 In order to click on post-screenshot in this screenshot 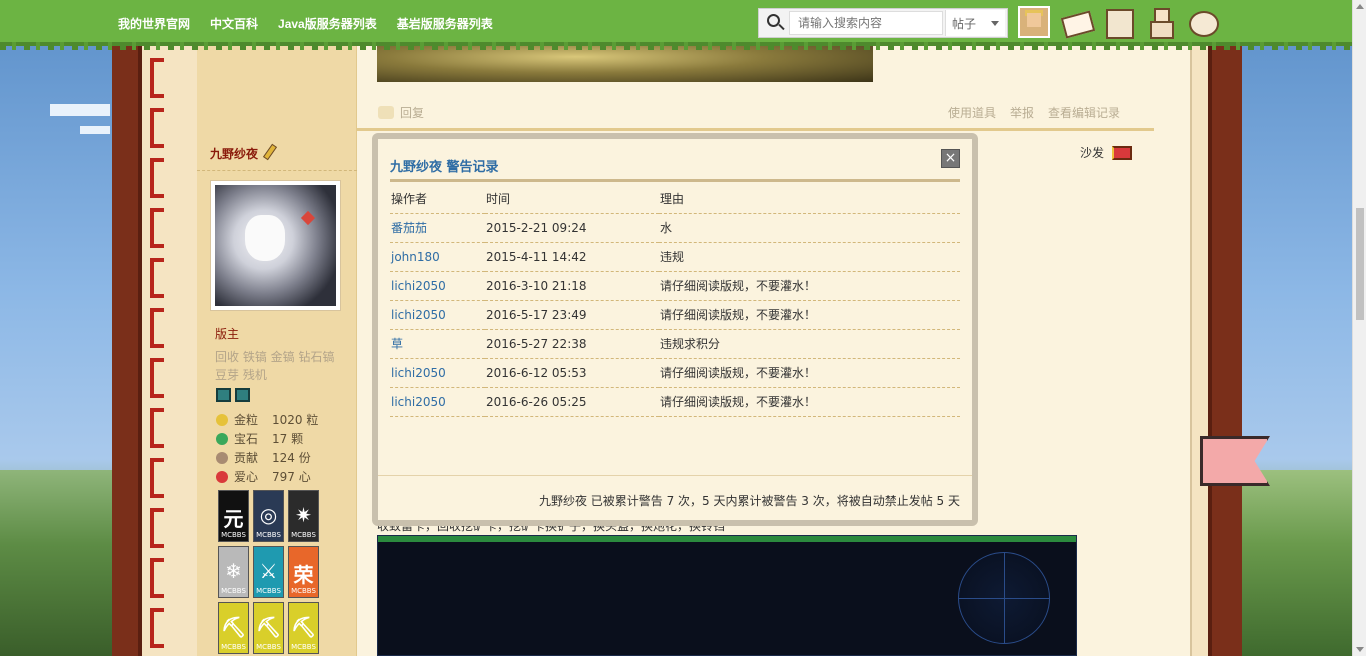, I will do `click(727, 595)`.